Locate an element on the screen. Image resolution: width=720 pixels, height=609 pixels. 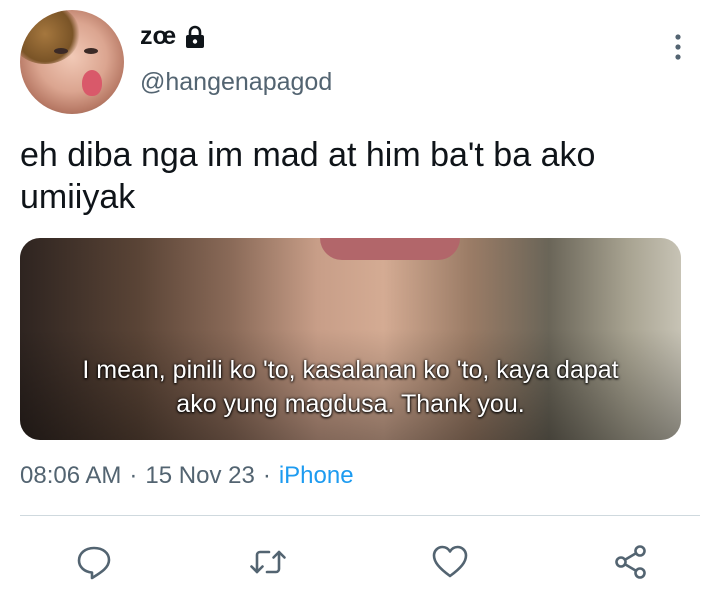
author-name-row: zœ is located at coordinates (173, 36).